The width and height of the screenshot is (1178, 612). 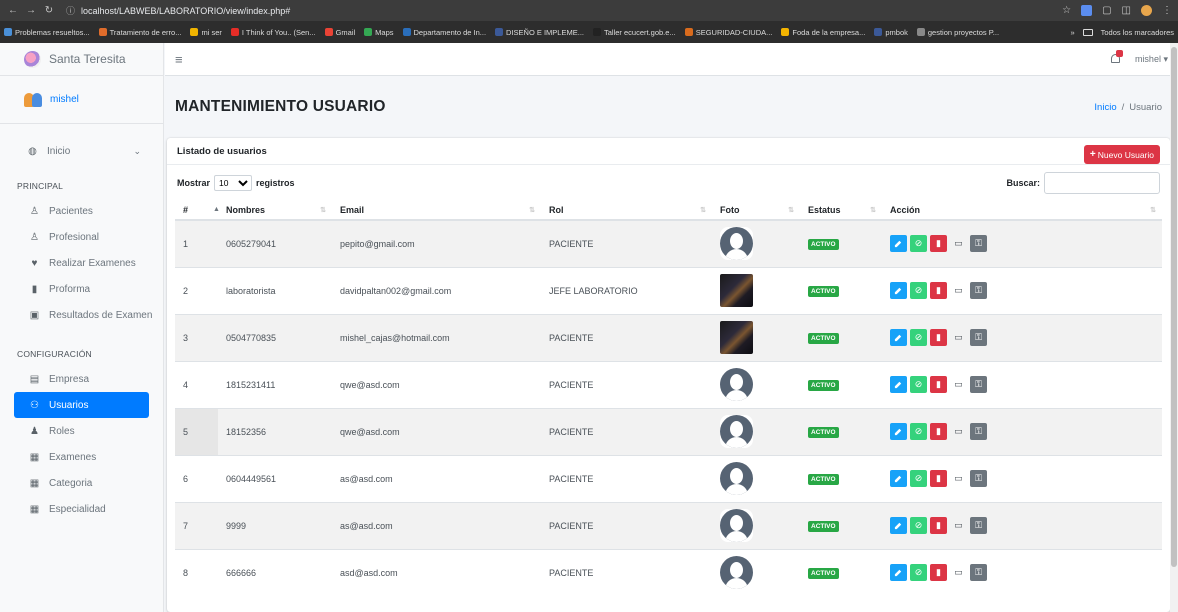 I want to click on sidebar-item-resultados-de-examen: ▣ Resultados de Examen, so click(x=81, y=315).